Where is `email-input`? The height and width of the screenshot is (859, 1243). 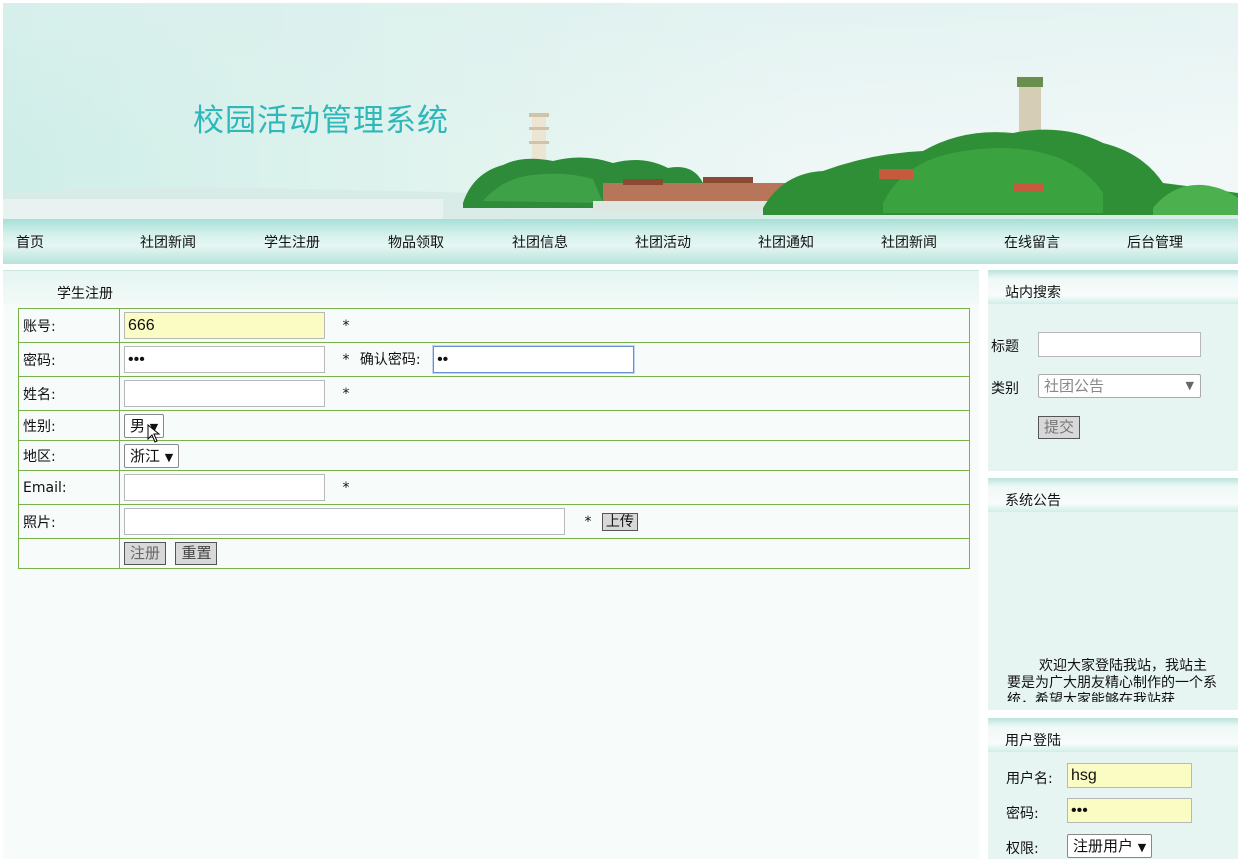 email-input is located at coordinates (224, 487).